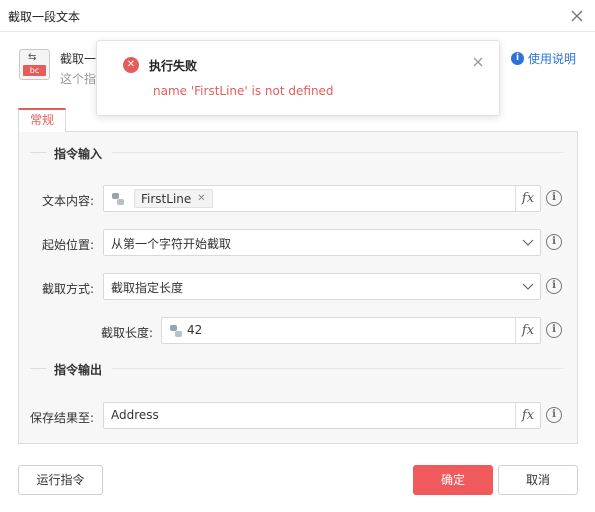  What do you see at coordinates (297, 16) in the screenshot?
I see `title-bar: 截取一段文本` at bounding box center [297, 16].